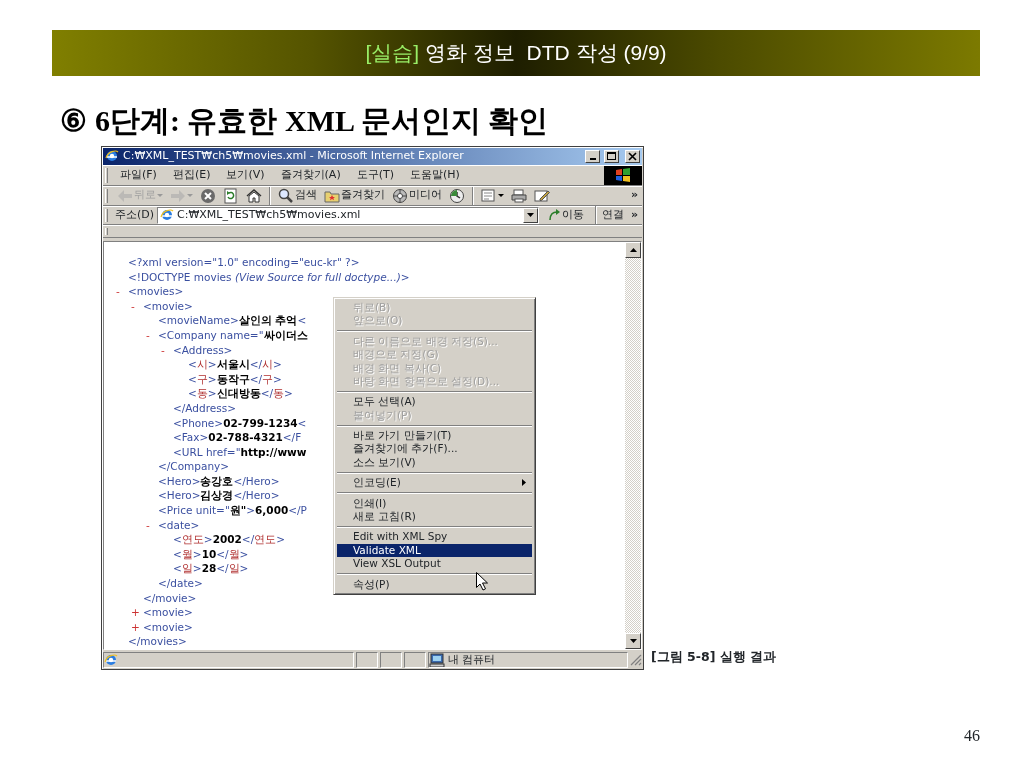 The height and width of the screenshot is (768, 1024). What do you see at coordinates (237, 437) in the screenshot?
I see `xml-line: <Fax>02-788-4321</F` at bounding box center [237, 437].